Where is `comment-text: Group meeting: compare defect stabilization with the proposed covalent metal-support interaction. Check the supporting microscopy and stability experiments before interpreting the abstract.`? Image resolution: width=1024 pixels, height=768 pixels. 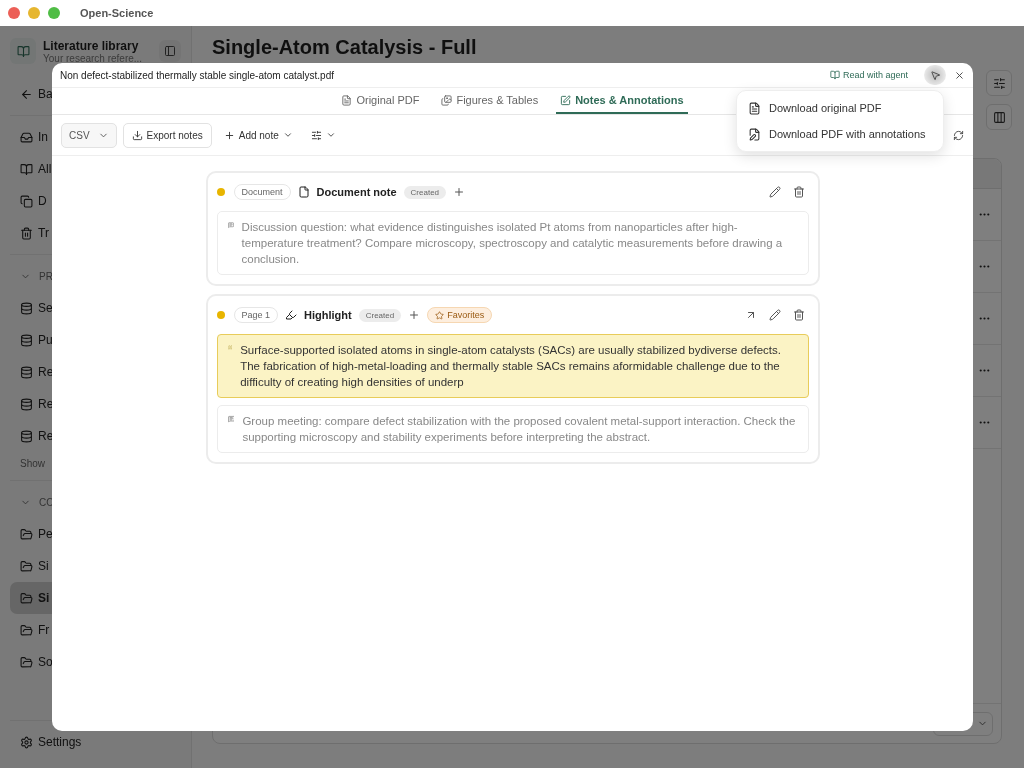
comment-text: Group meeting: compare defect stabilization with the proposed covalent metal-support interaction. Check the supporting microscopy and stability experiments before interpreting the abstract. is located at coordinates (519, 429).